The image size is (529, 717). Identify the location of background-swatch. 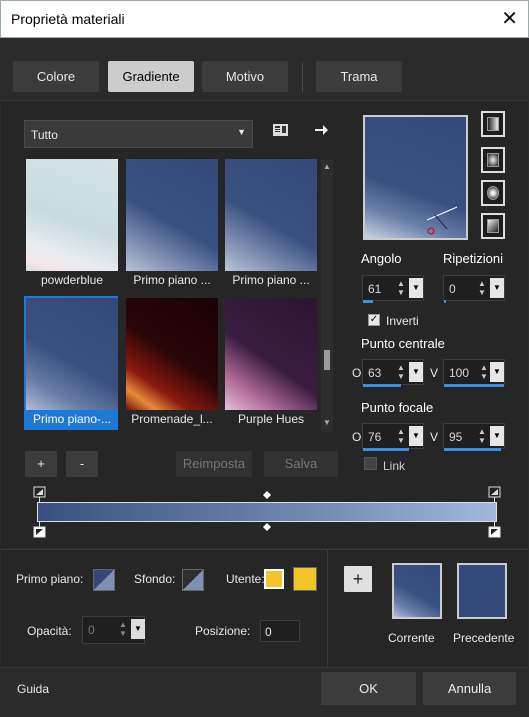
(193, 580).